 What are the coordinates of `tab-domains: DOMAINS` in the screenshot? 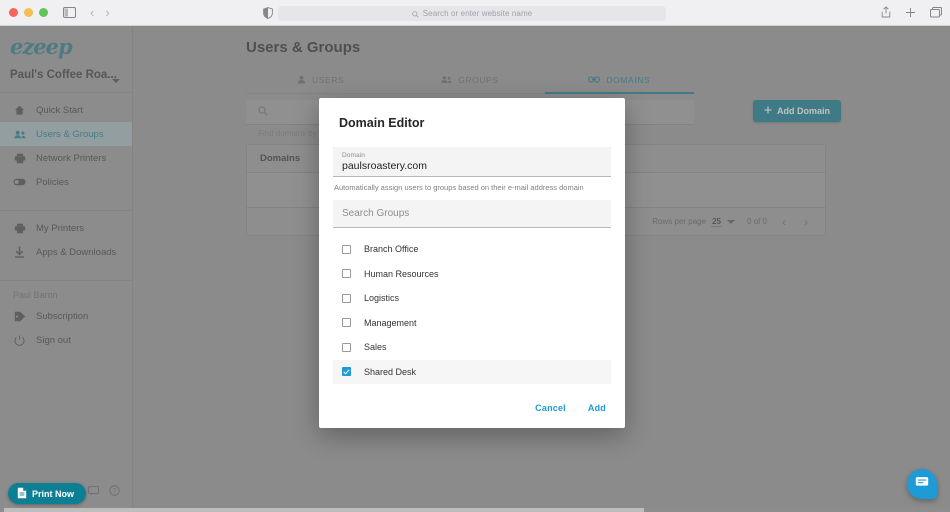 It's located at (619, 82).